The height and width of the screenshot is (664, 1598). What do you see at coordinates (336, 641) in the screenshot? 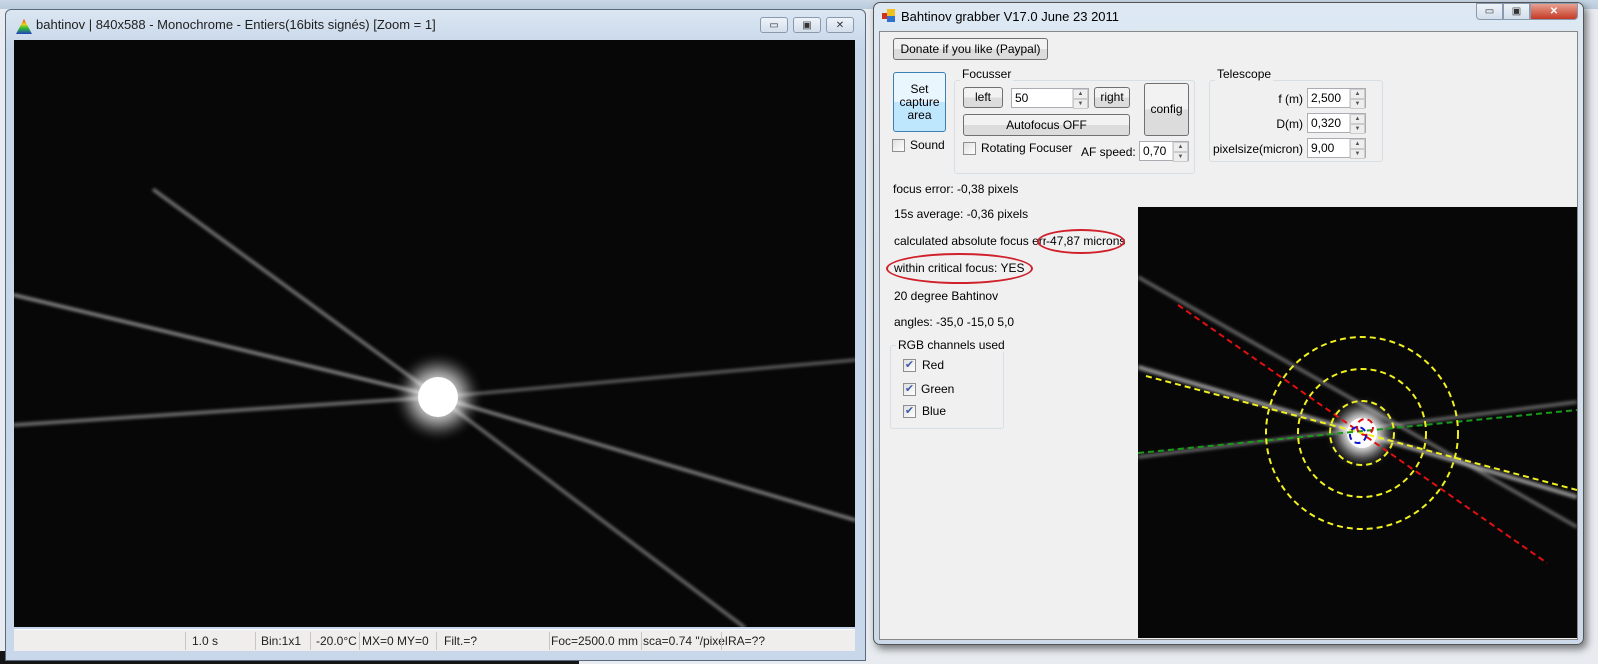
I see `status-temperature: -20.0°C` at bounding box center [336, 641].